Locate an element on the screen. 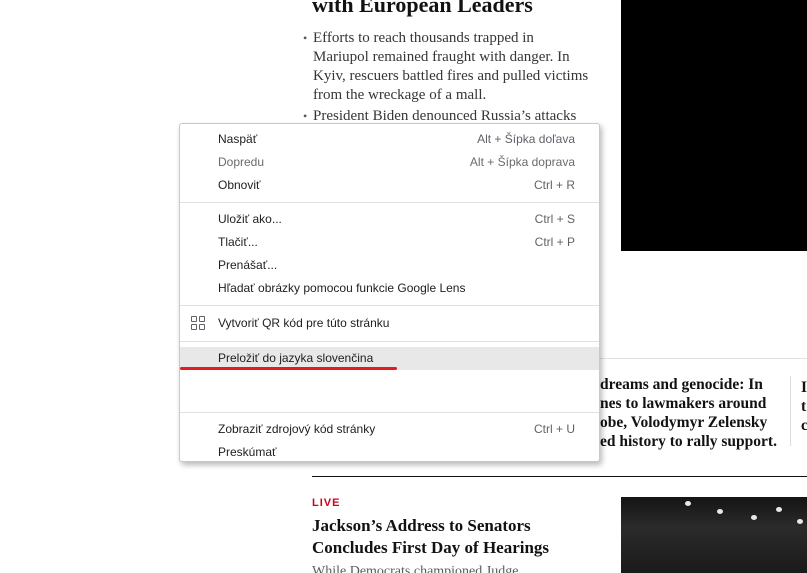 This screenshot has height=573, width=807. story-line: ed history to rally support. is located at coordinates (688, 441).